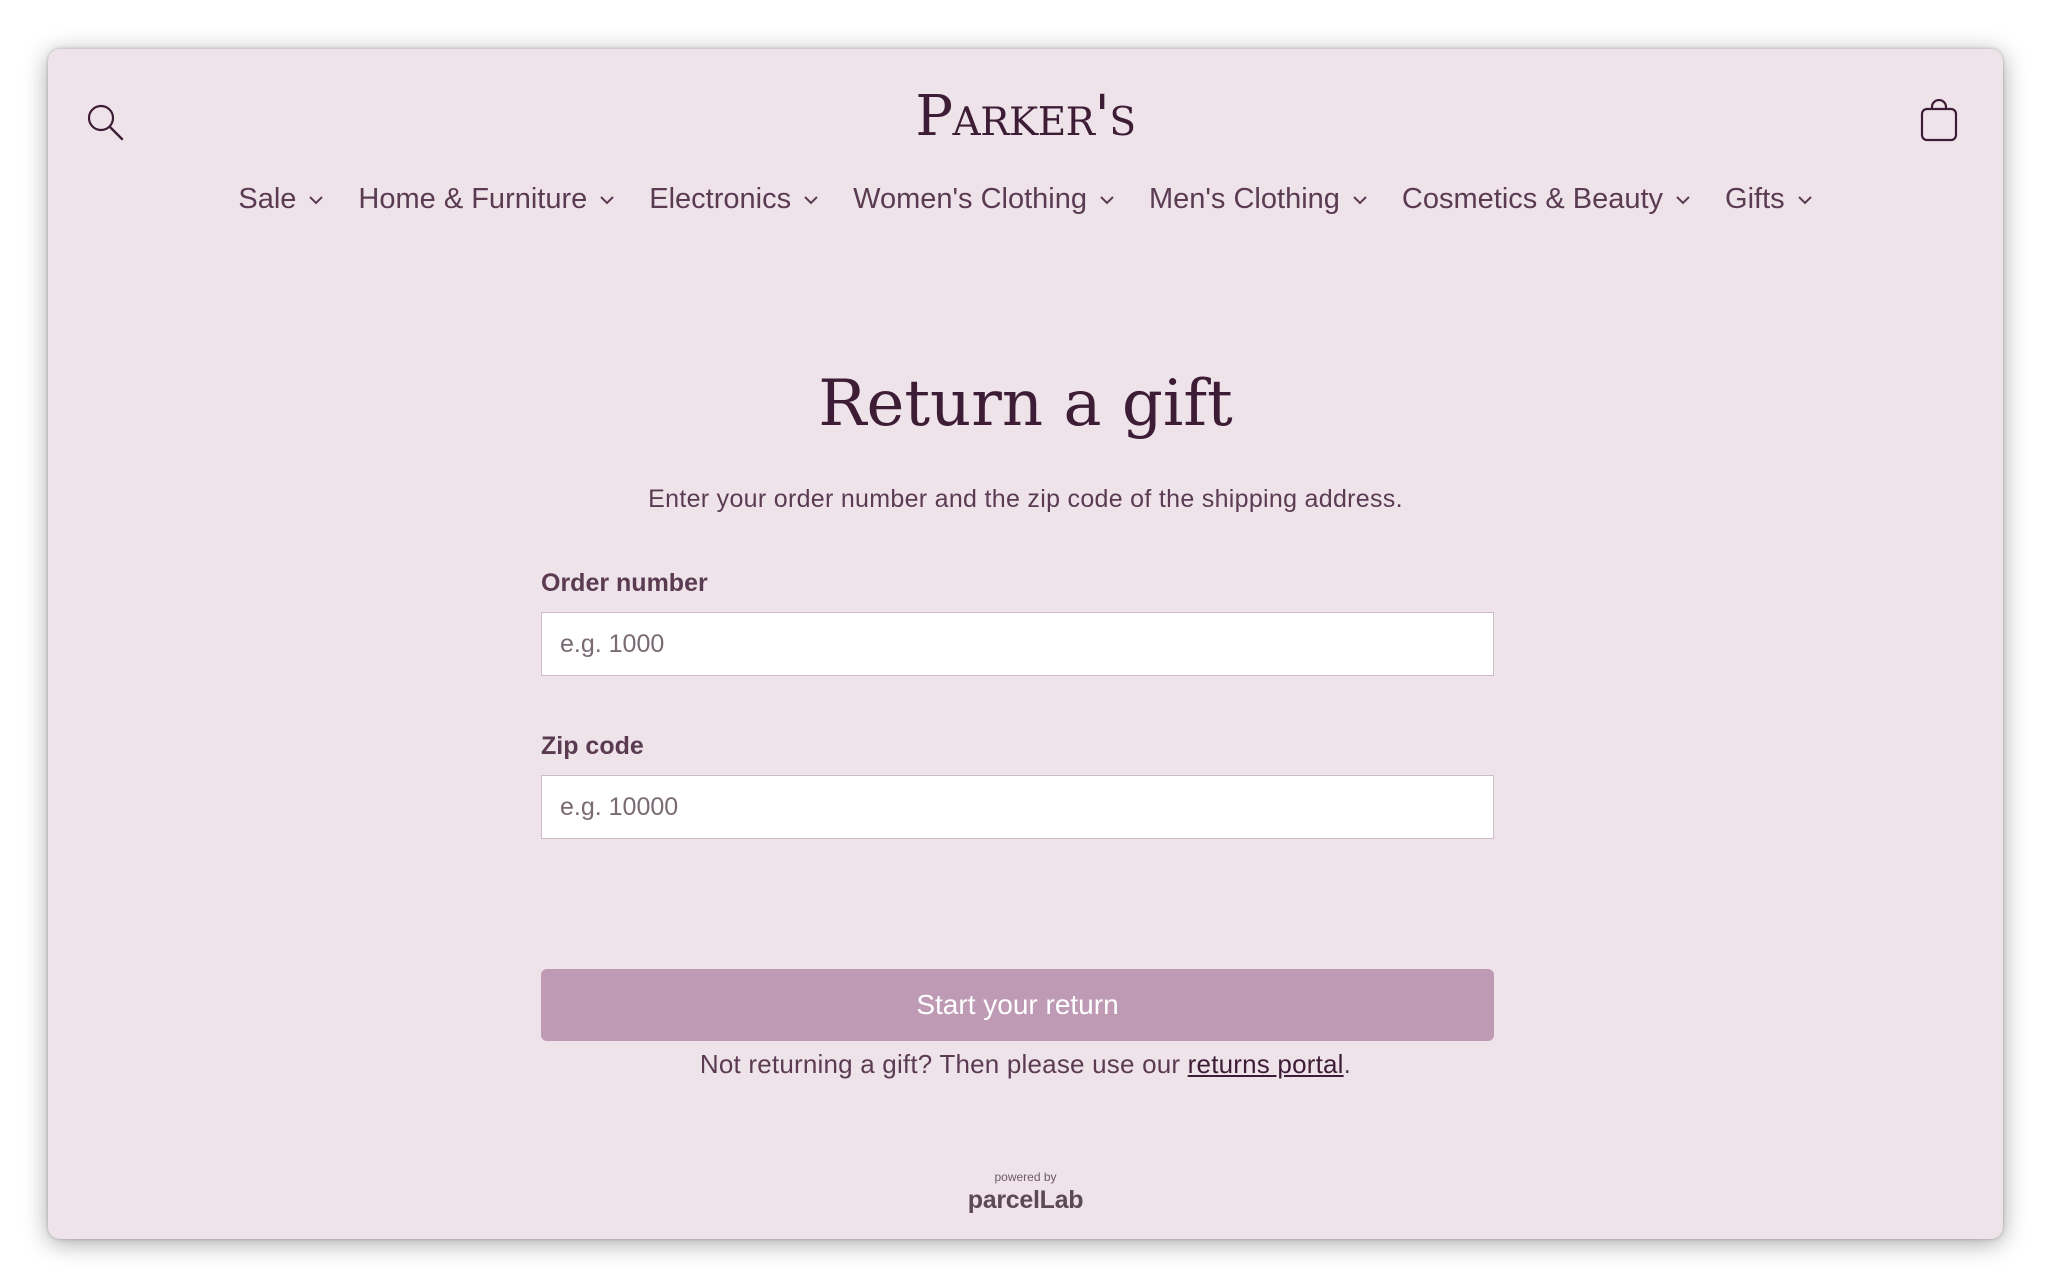 Image resolution: width=2053 pixels, height=1285 pixels. I want to click on cart-bag-icon, so click(1939, 121).